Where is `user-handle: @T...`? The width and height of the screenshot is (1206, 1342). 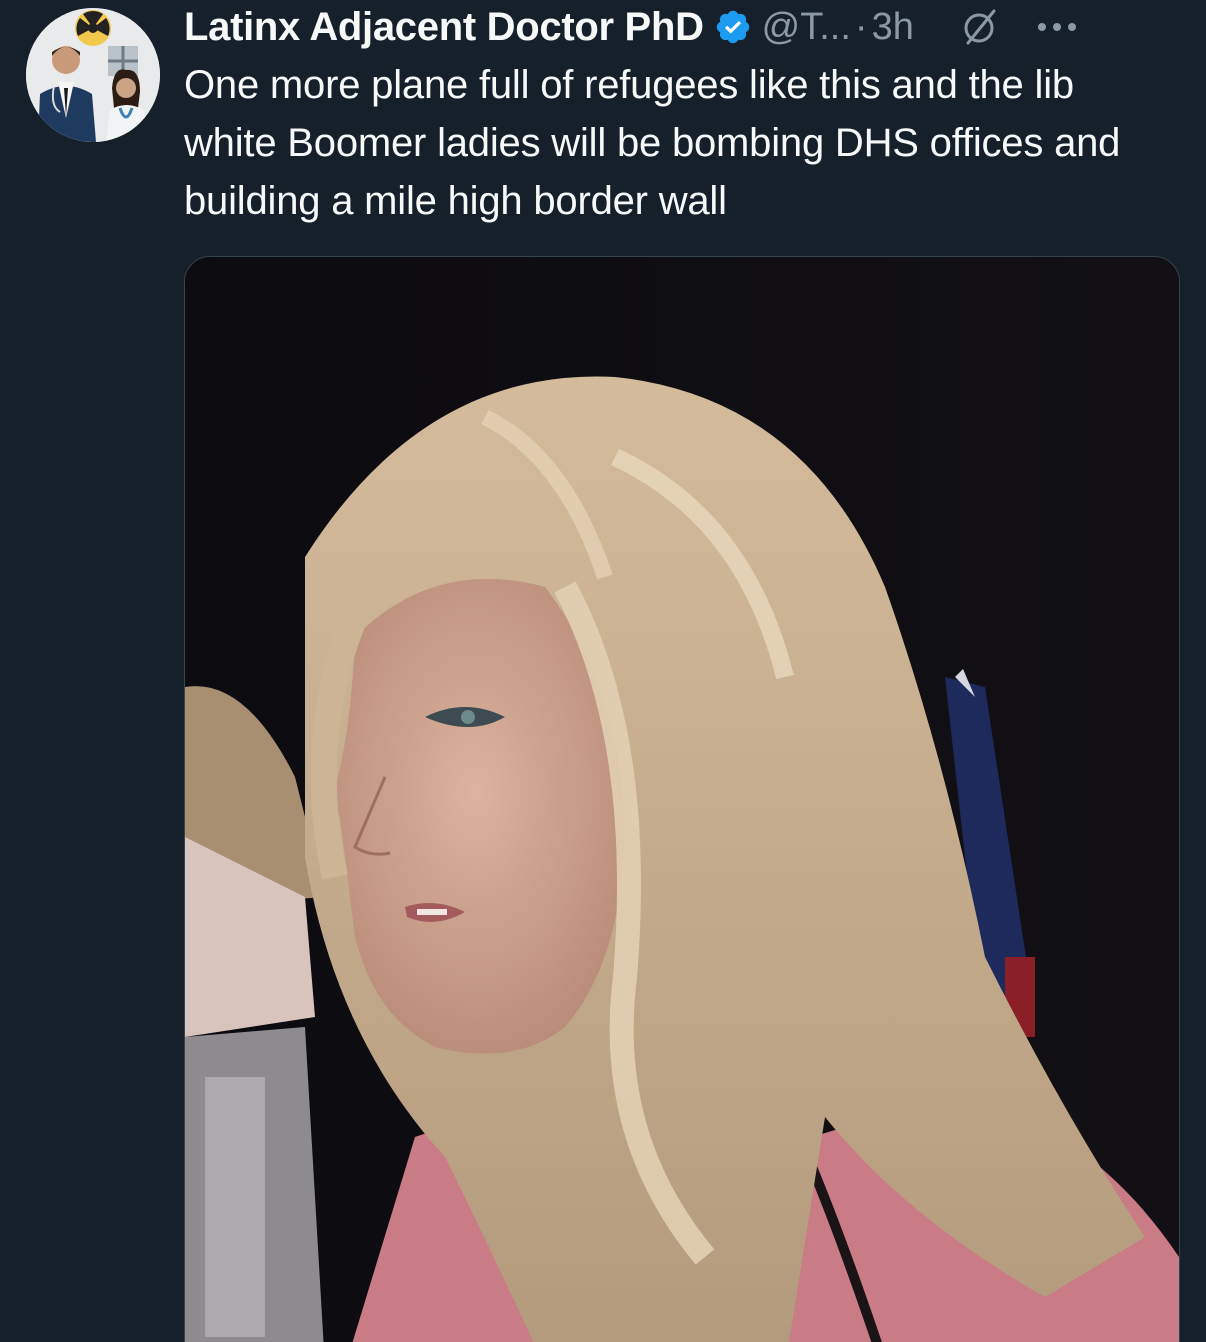
user-handle: @T... is located at coordinates (806, 27).